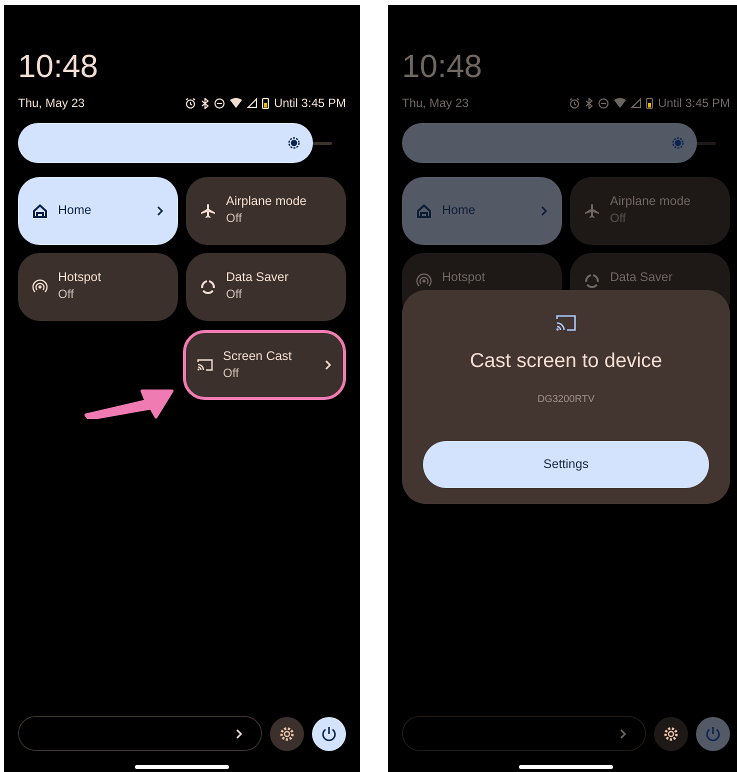 This screenshot has height=772, width=737. Describe the element at coordinates (566, 361) in the screenshot. I see `dialog-title: Cast screen to device` at that location.